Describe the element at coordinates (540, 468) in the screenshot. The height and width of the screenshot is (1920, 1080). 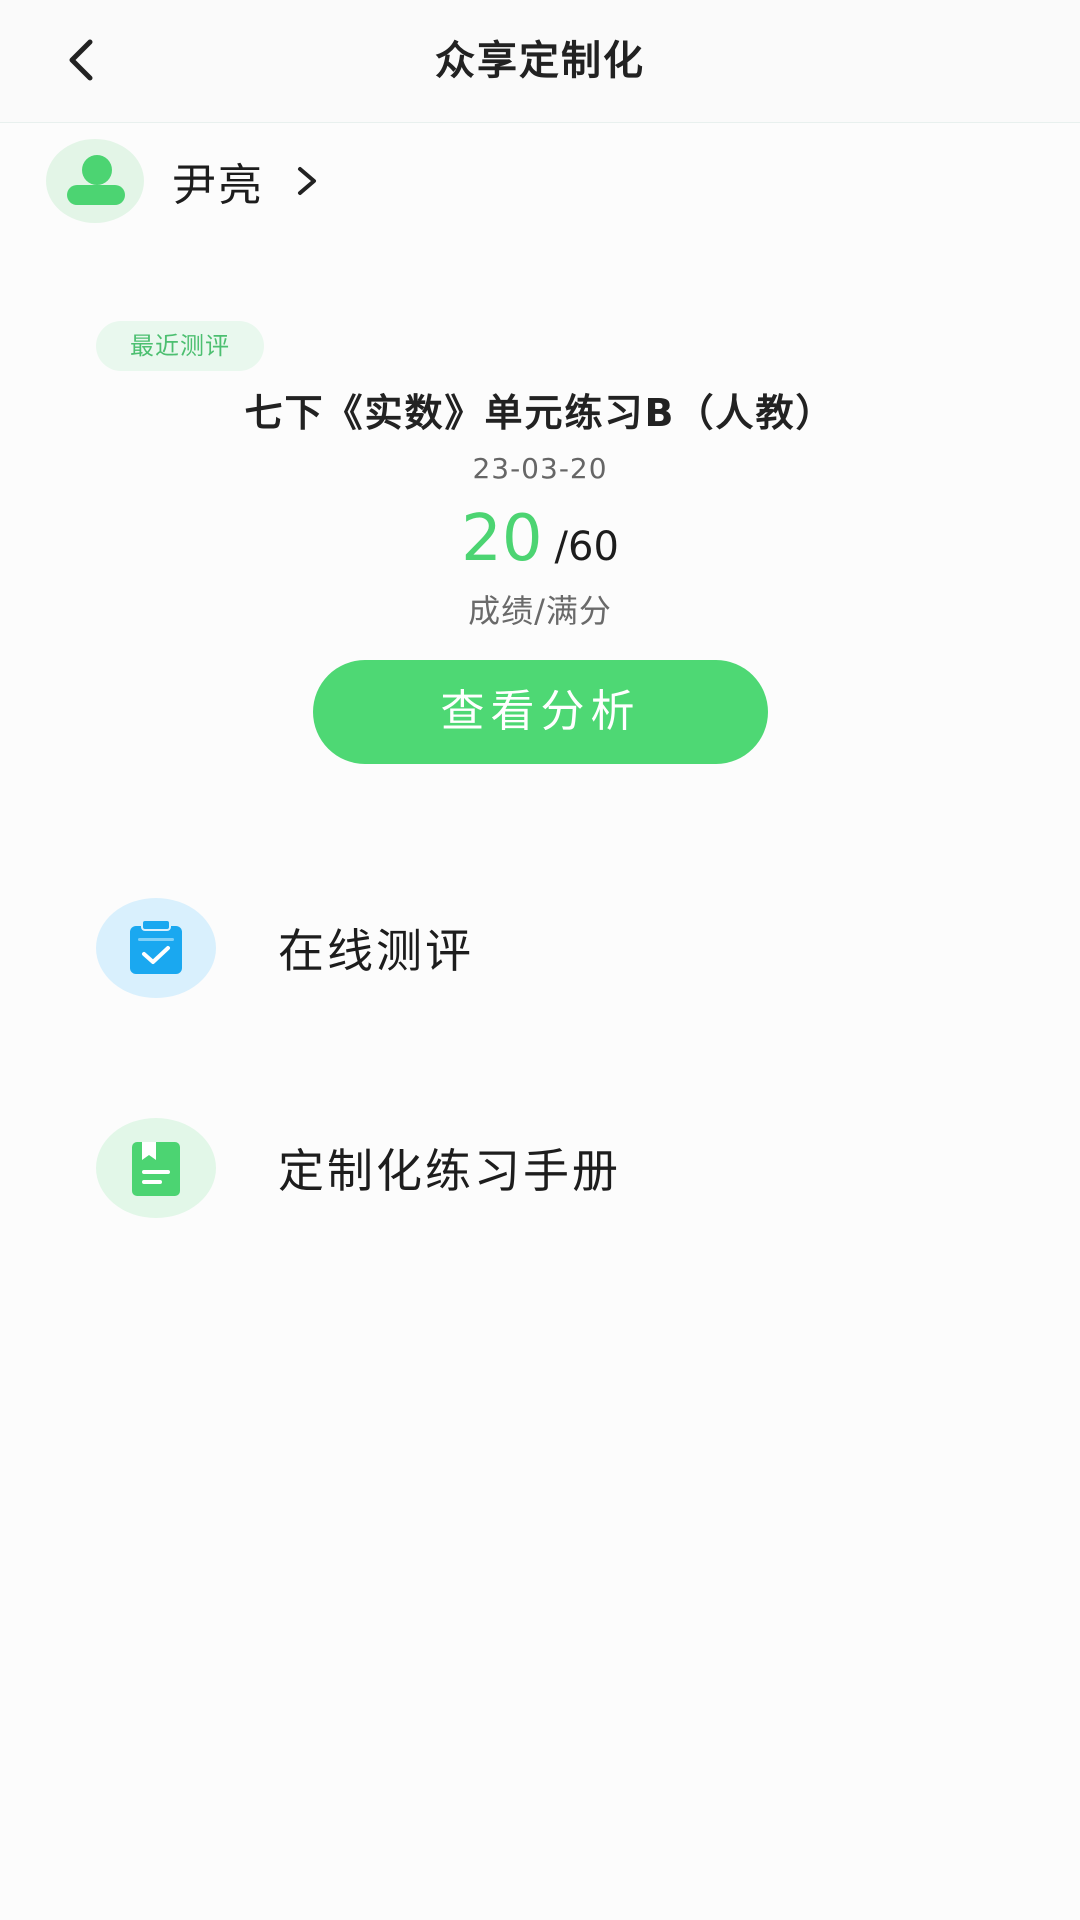
I see `exam-date: 23-03-20` at that location.